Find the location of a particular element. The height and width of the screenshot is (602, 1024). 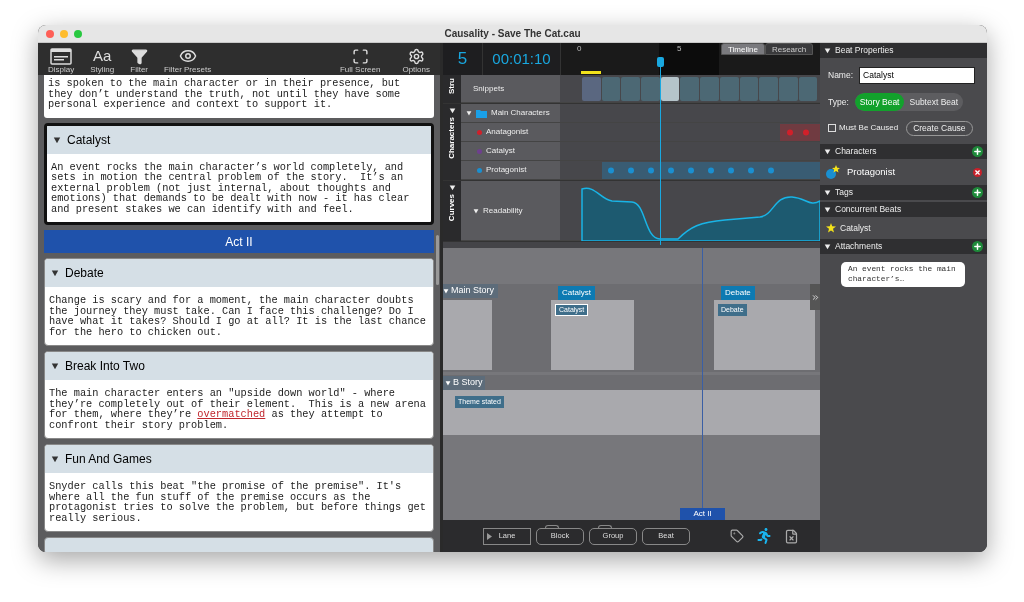

character-name: Protagonist is located at coordinates (872, 171).